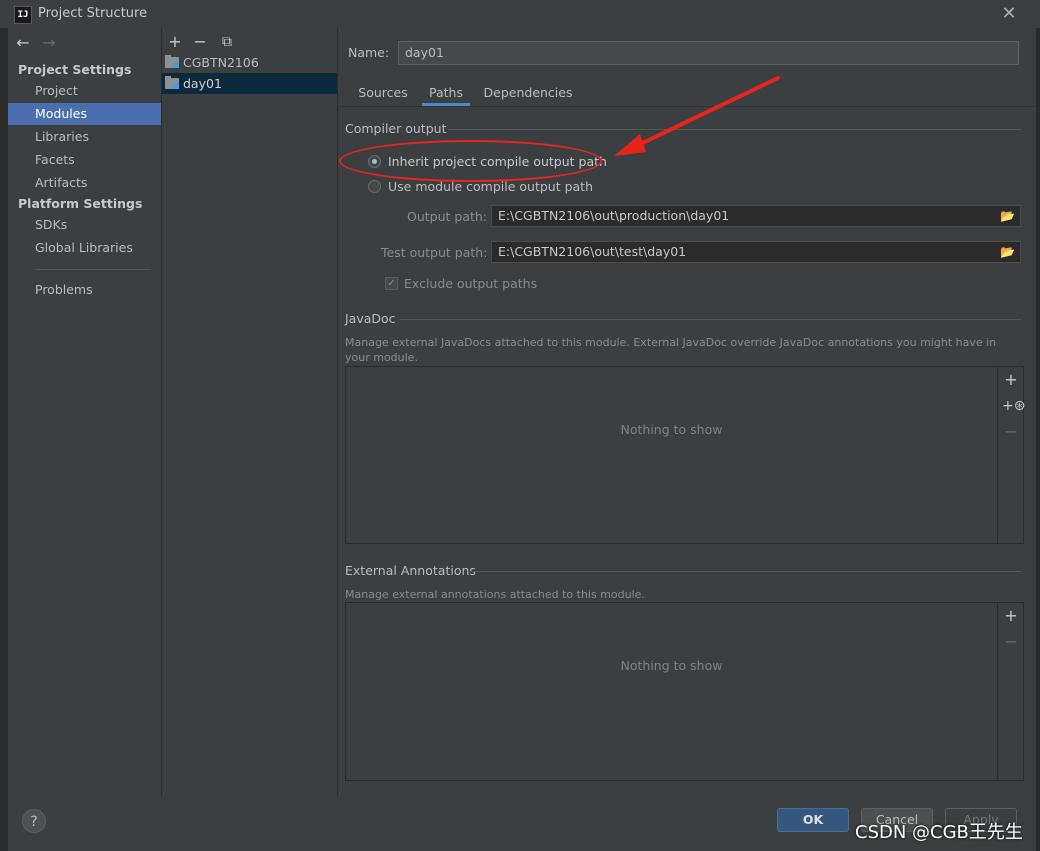 Image resolution: width=1040 pixels, height=851 pixels. Describe the element at coordinates (84, 114) in the screenshot. I see `nav-item-modules: Modules` at that location.